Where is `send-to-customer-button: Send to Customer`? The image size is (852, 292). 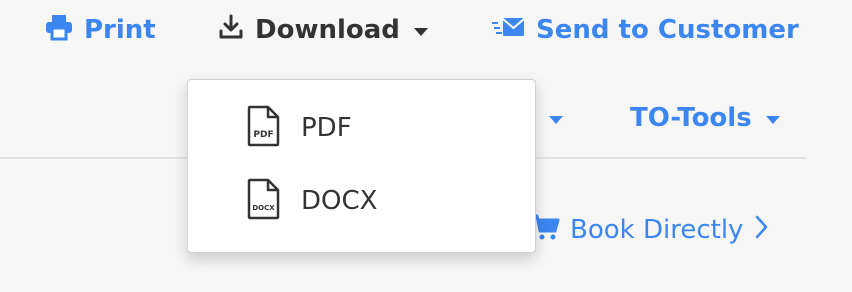 send-to-customer-button: Send to Customer is located at coordinates (645, 30).